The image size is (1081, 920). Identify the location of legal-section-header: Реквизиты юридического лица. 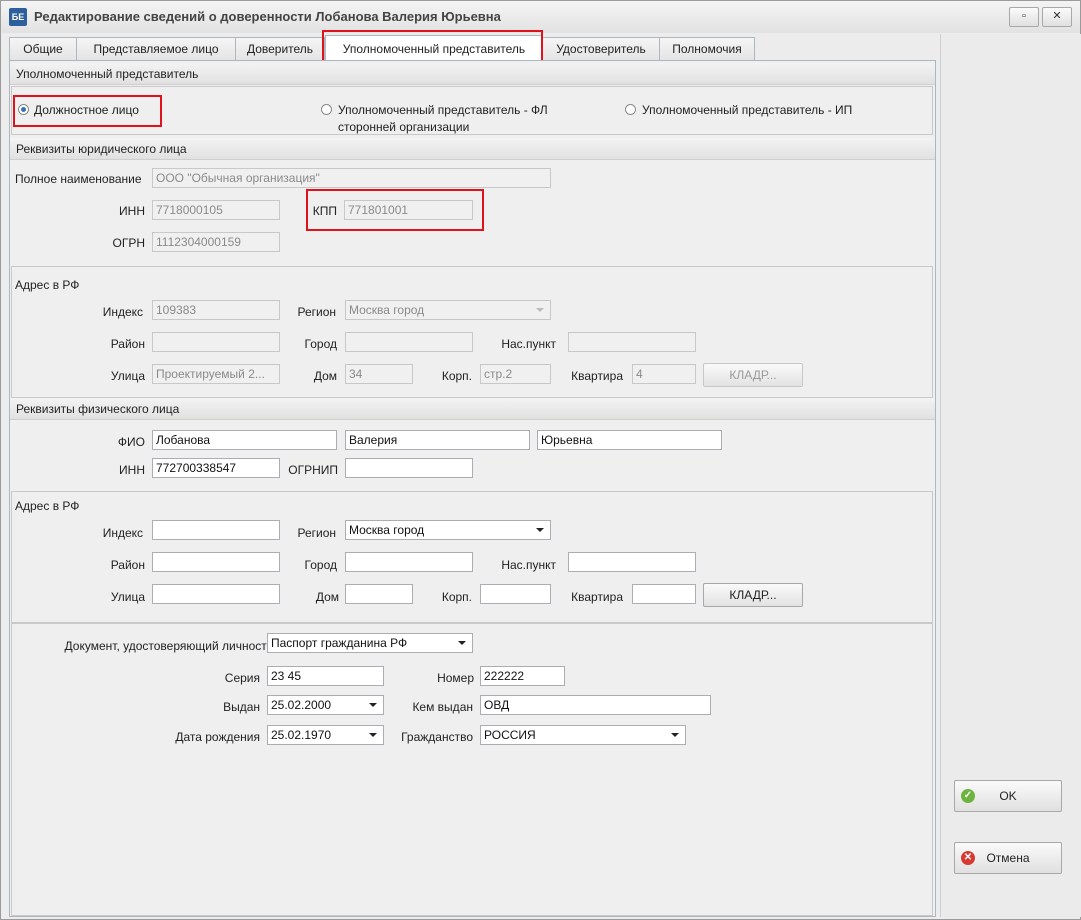
(472, 149).